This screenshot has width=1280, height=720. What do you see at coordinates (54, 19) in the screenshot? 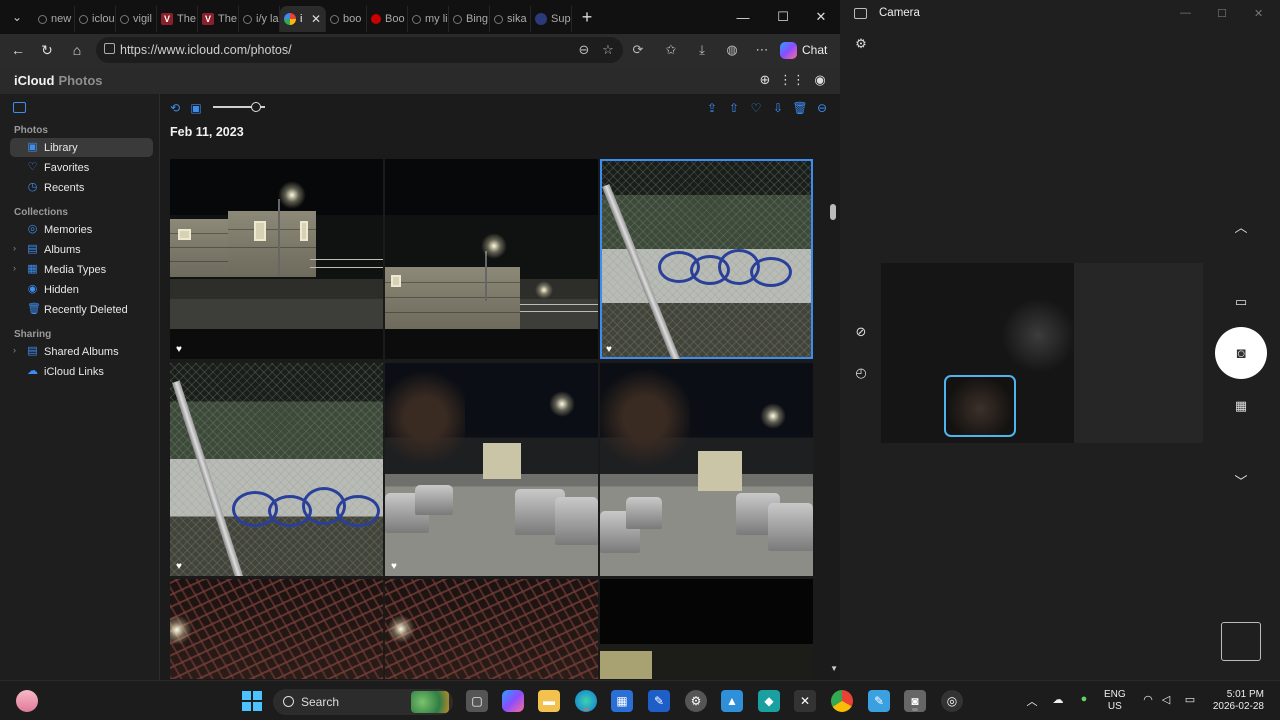
I see `browser-tab: new` at bounding box center [54, 19].